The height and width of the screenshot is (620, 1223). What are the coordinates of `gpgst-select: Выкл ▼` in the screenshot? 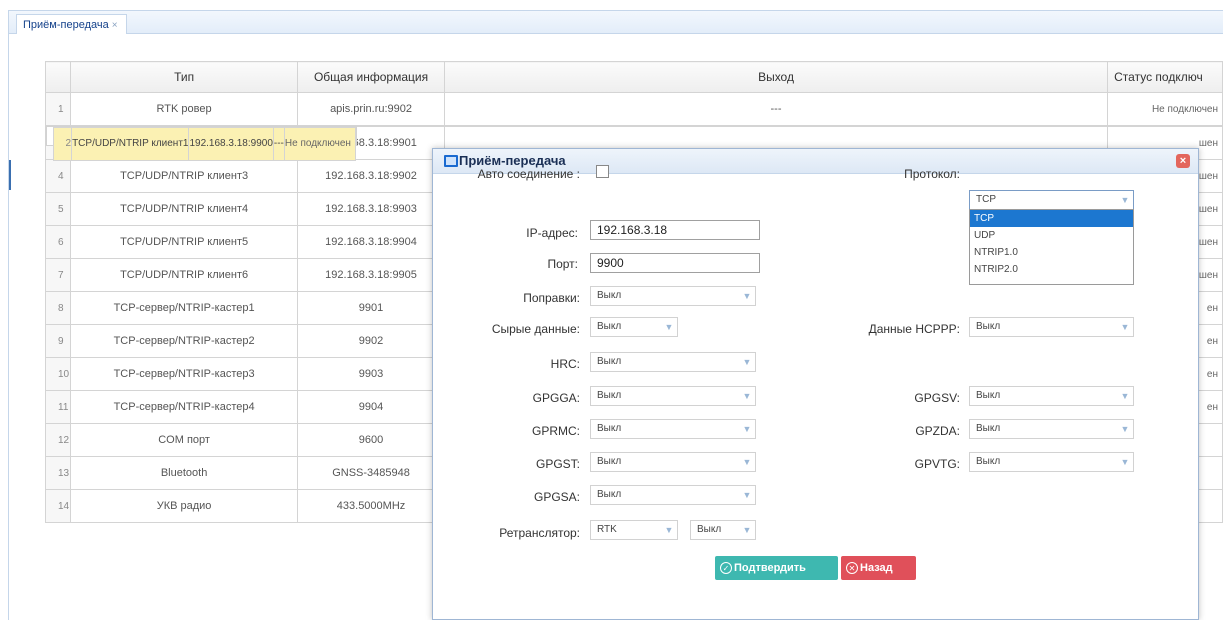 It's located at (673, 462).